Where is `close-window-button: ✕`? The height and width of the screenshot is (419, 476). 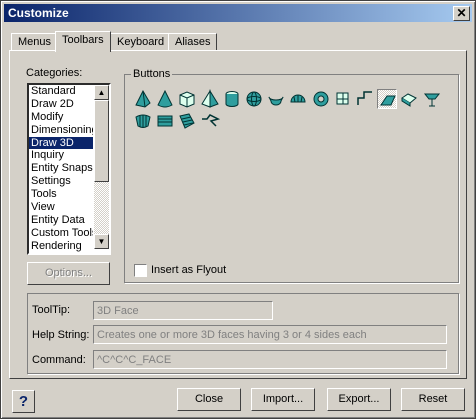 close-window-button: ✕ is located at coordinates (461, 13).